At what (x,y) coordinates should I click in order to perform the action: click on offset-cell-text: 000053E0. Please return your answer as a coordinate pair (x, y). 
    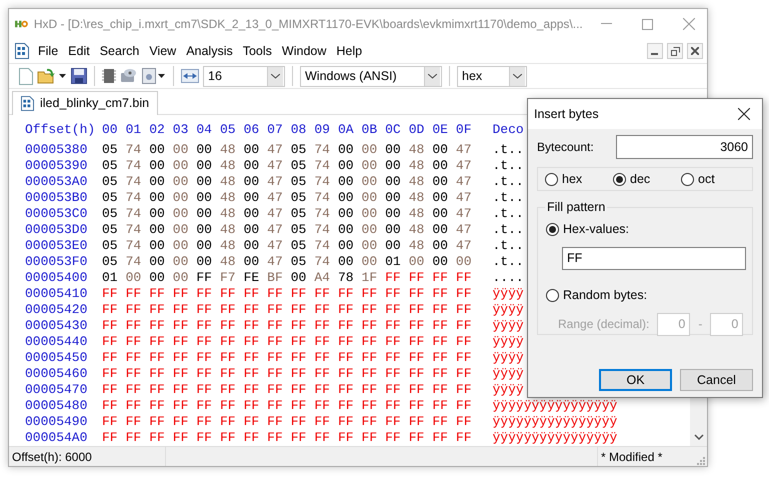
    Looking at the image, I should click on (56, 246).